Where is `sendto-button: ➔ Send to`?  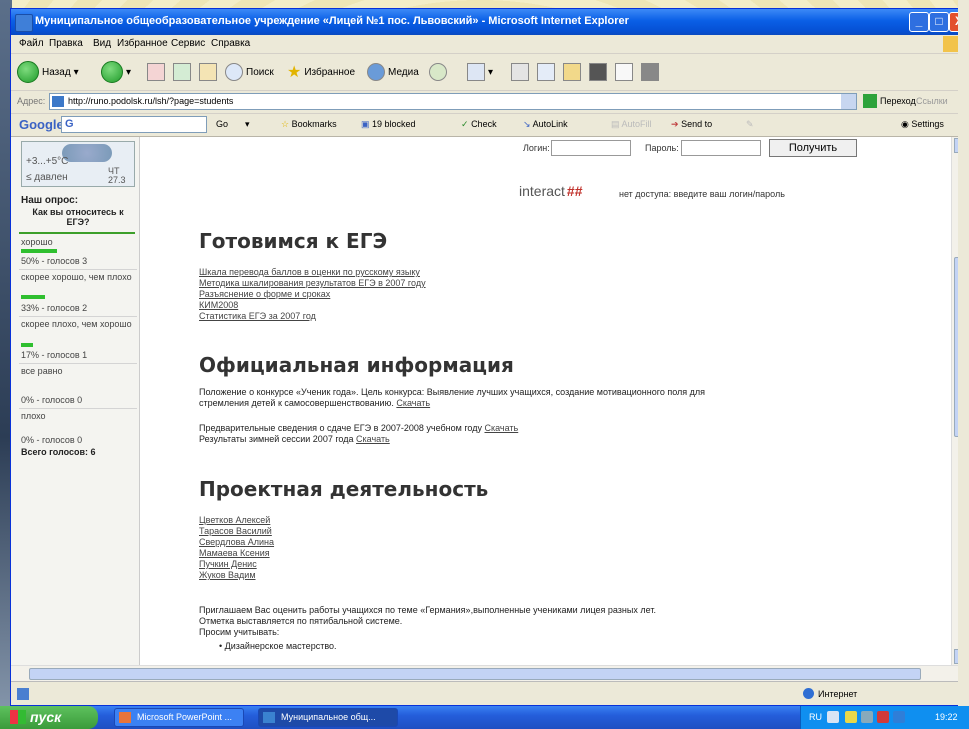
sendto-button: ➔ Send to is located at coordinates (691, 124).